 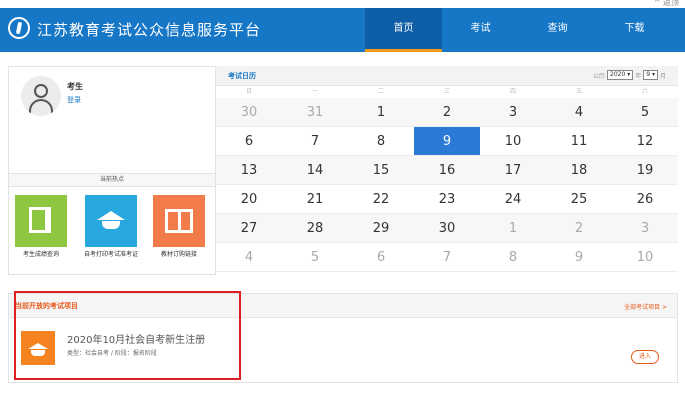 I want to click on calendar-day: 29, so click(x=381, y=228).